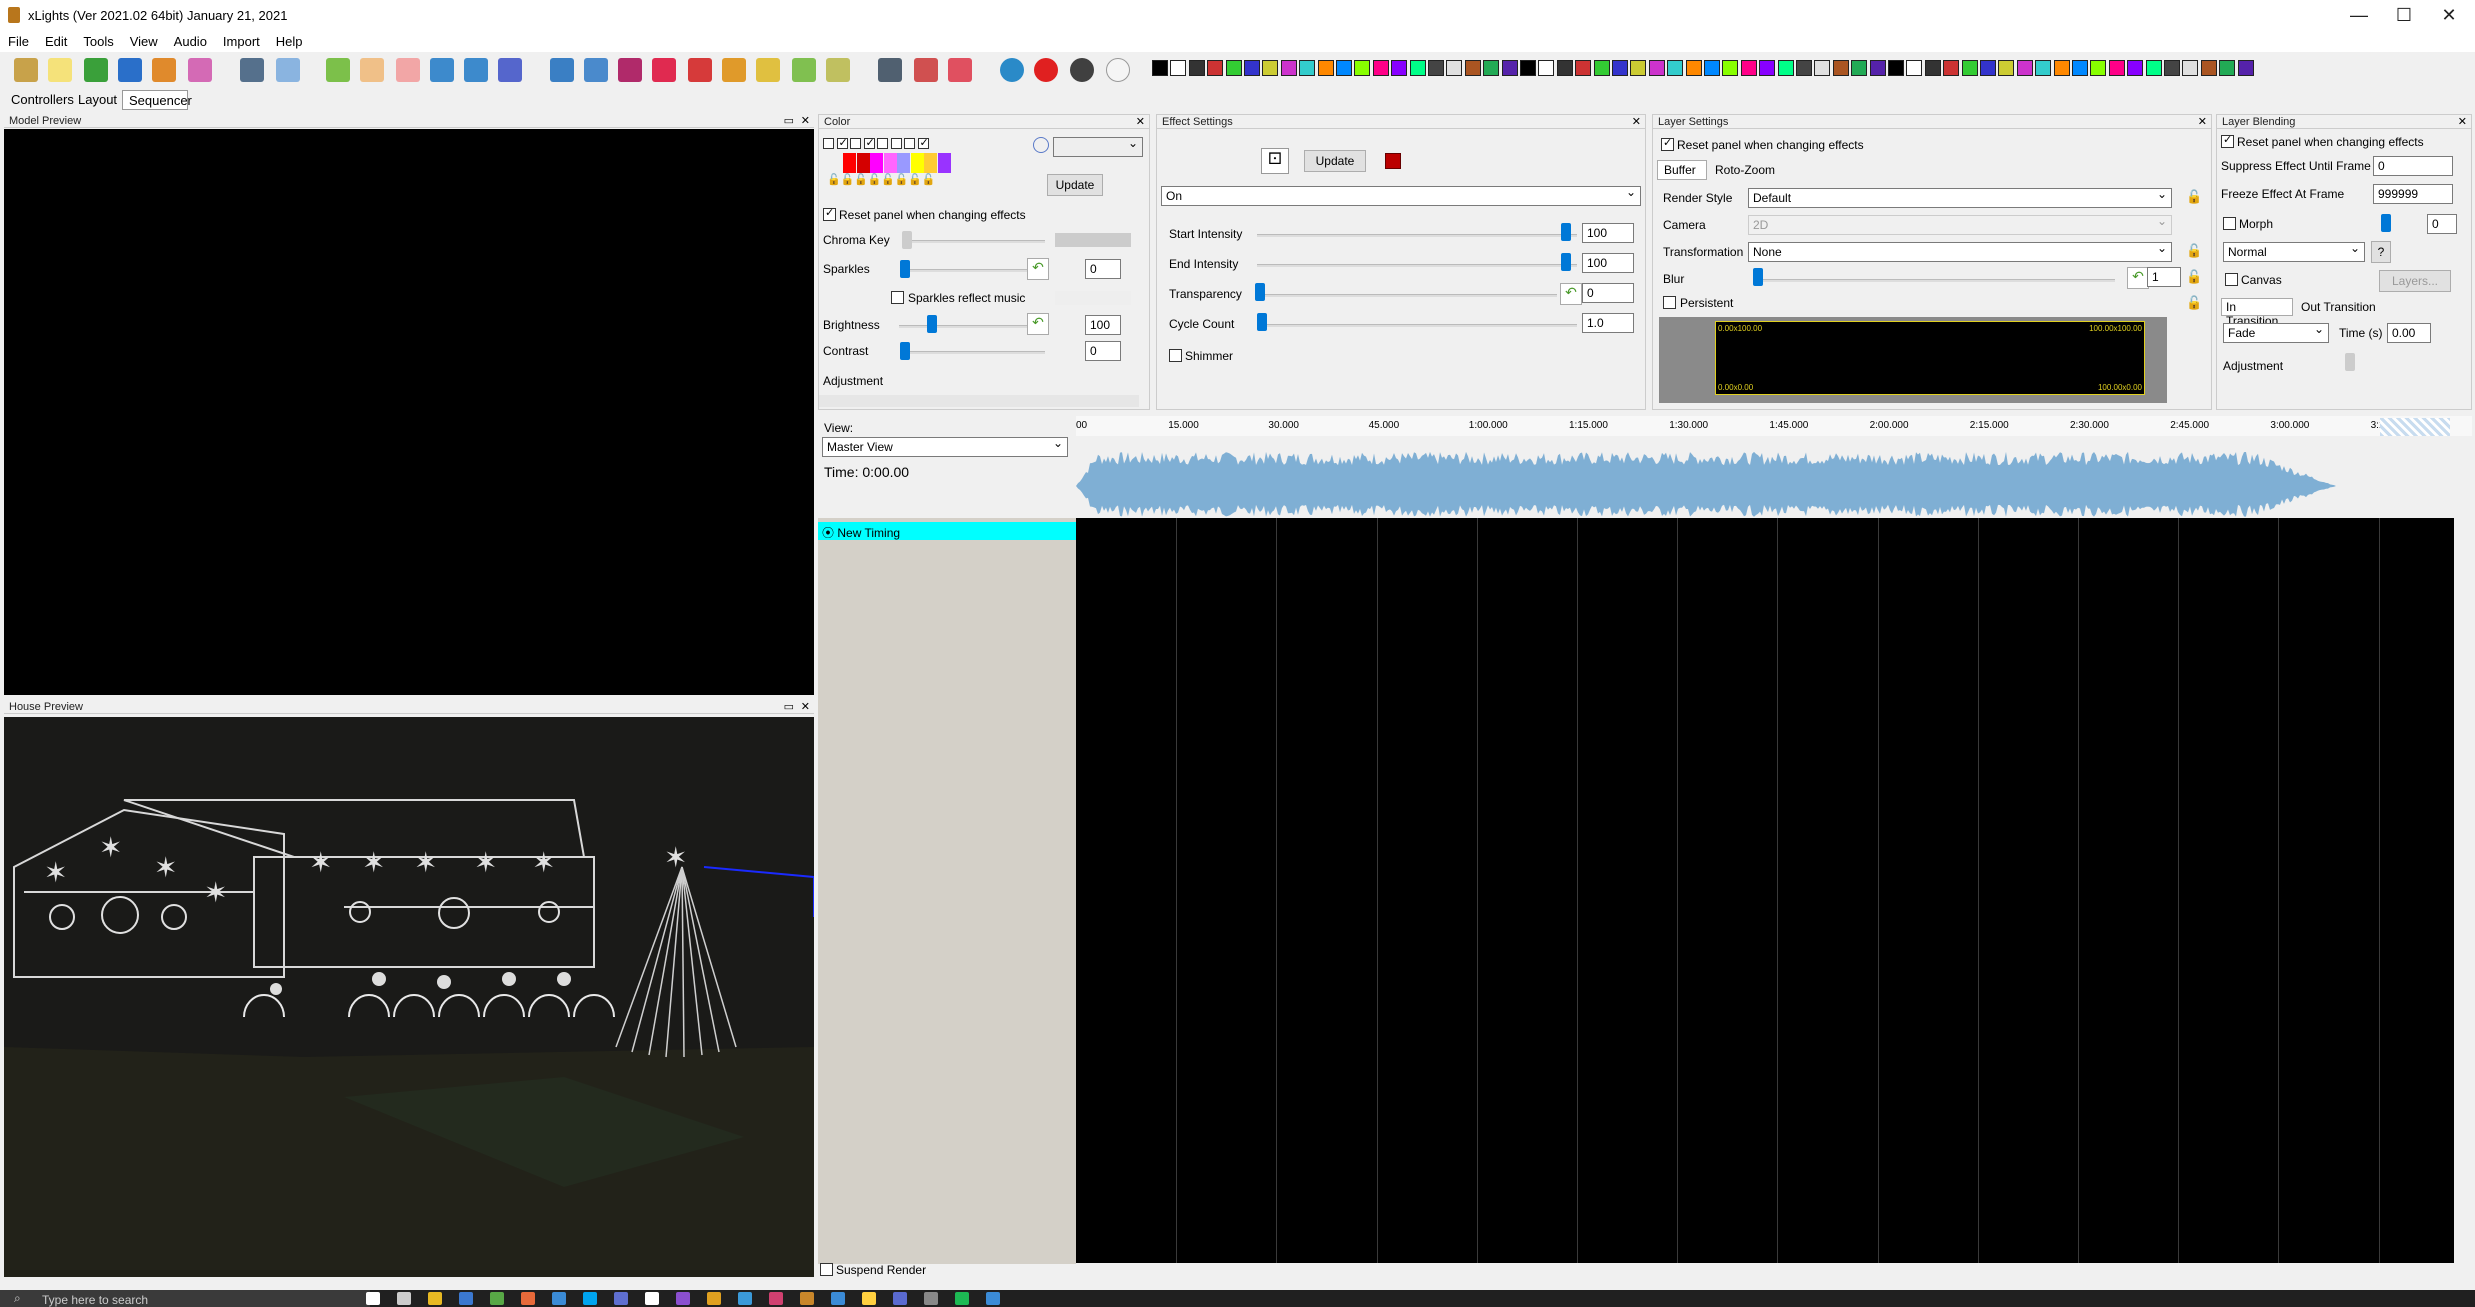 This screenshot has width=2475, height=1307. I want to click on zoom-reset-icon, so click(960, 70).